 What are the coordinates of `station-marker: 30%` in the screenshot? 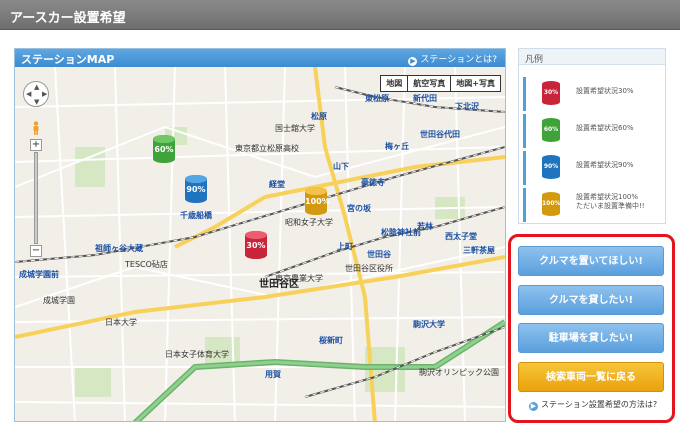 It's located at (256, 247).